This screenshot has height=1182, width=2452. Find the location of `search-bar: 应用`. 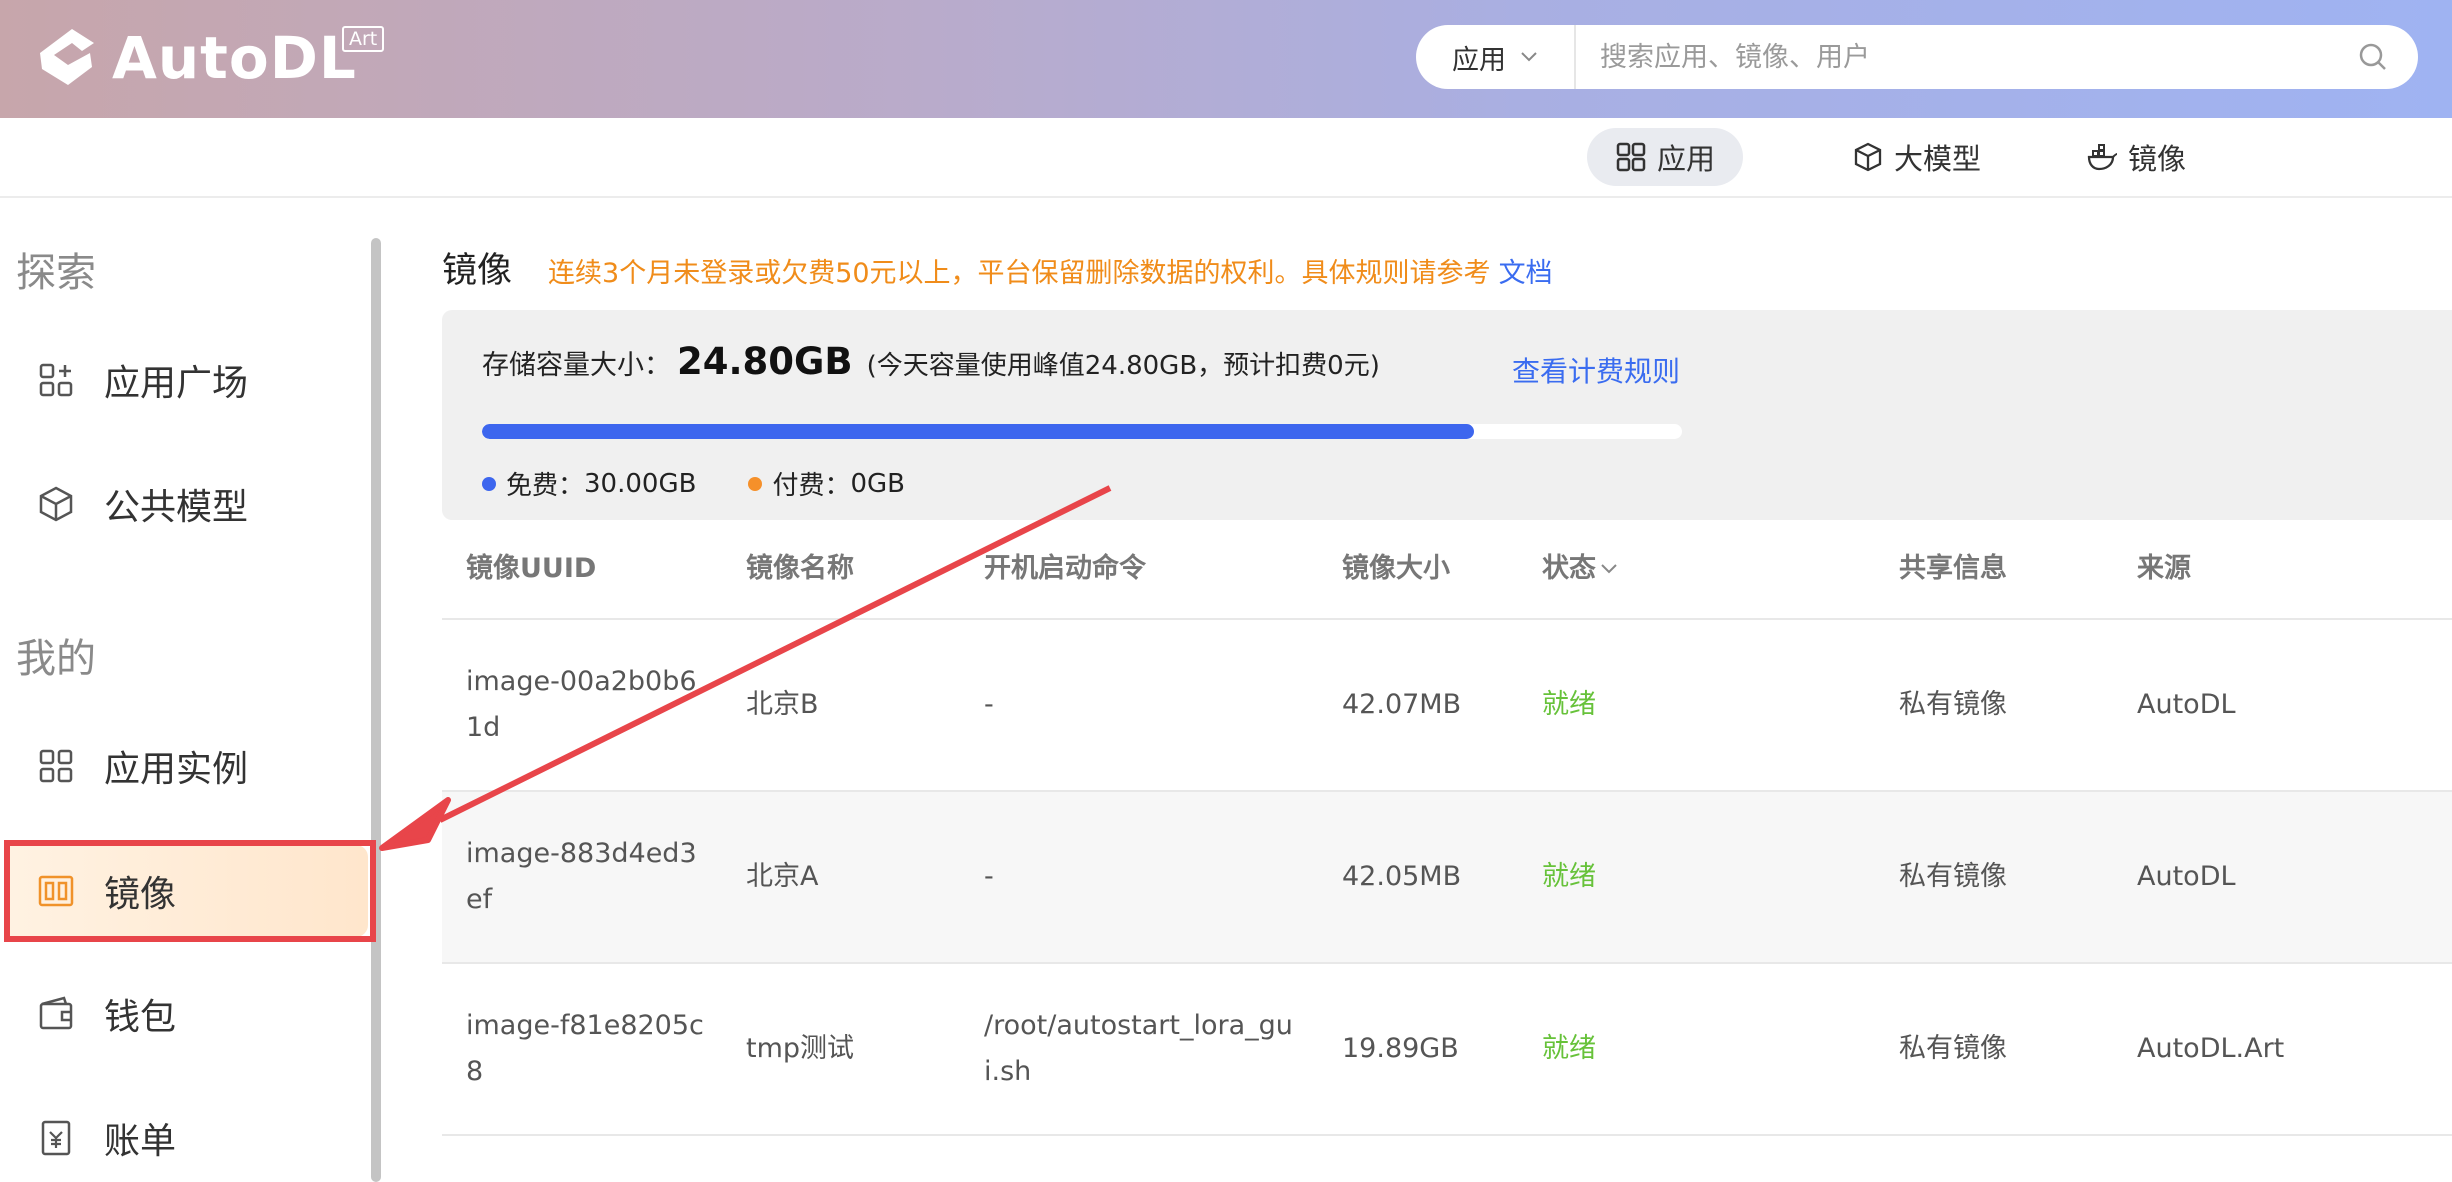

search-bar: 应用 is located at coordinates (1917, 57).